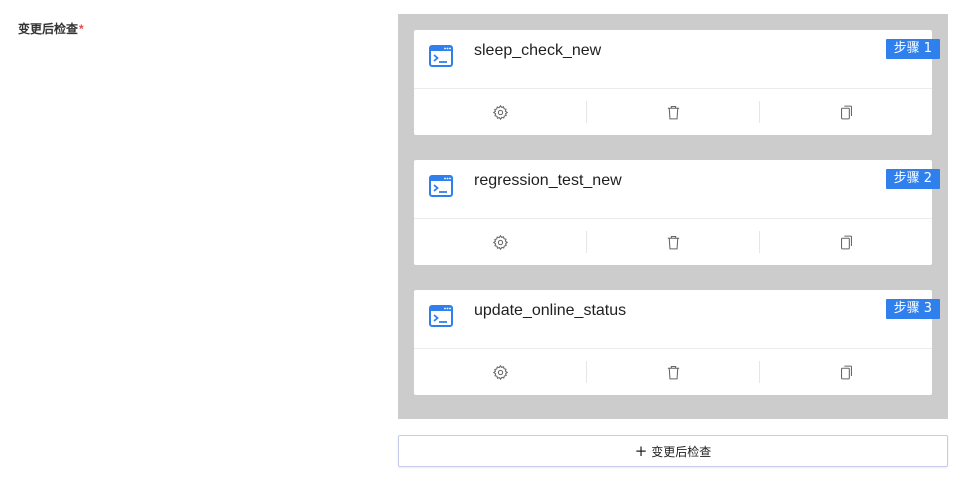 The image size is (974, 492). Describe the element at coordinates (48, 29) in the screenshot. I see `field-label-text: 变更后检查` at that location.